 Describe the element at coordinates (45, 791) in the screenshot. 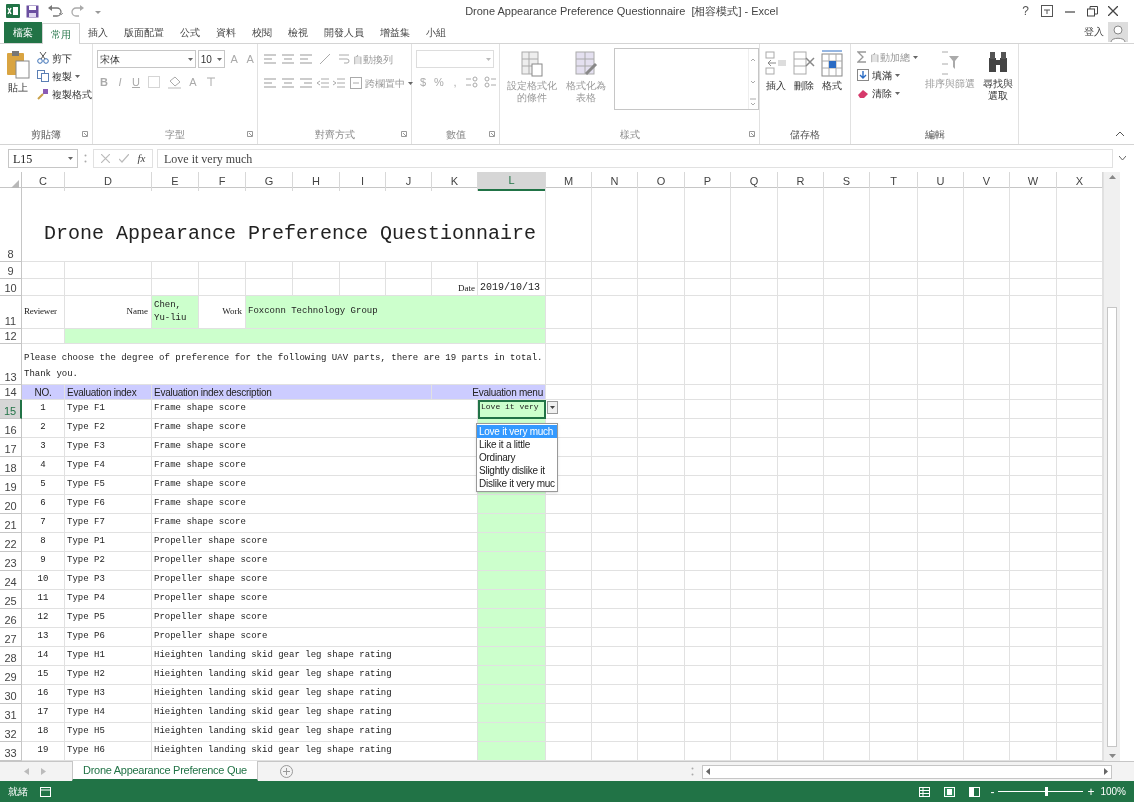

I see `macro-record-icon` at that location.